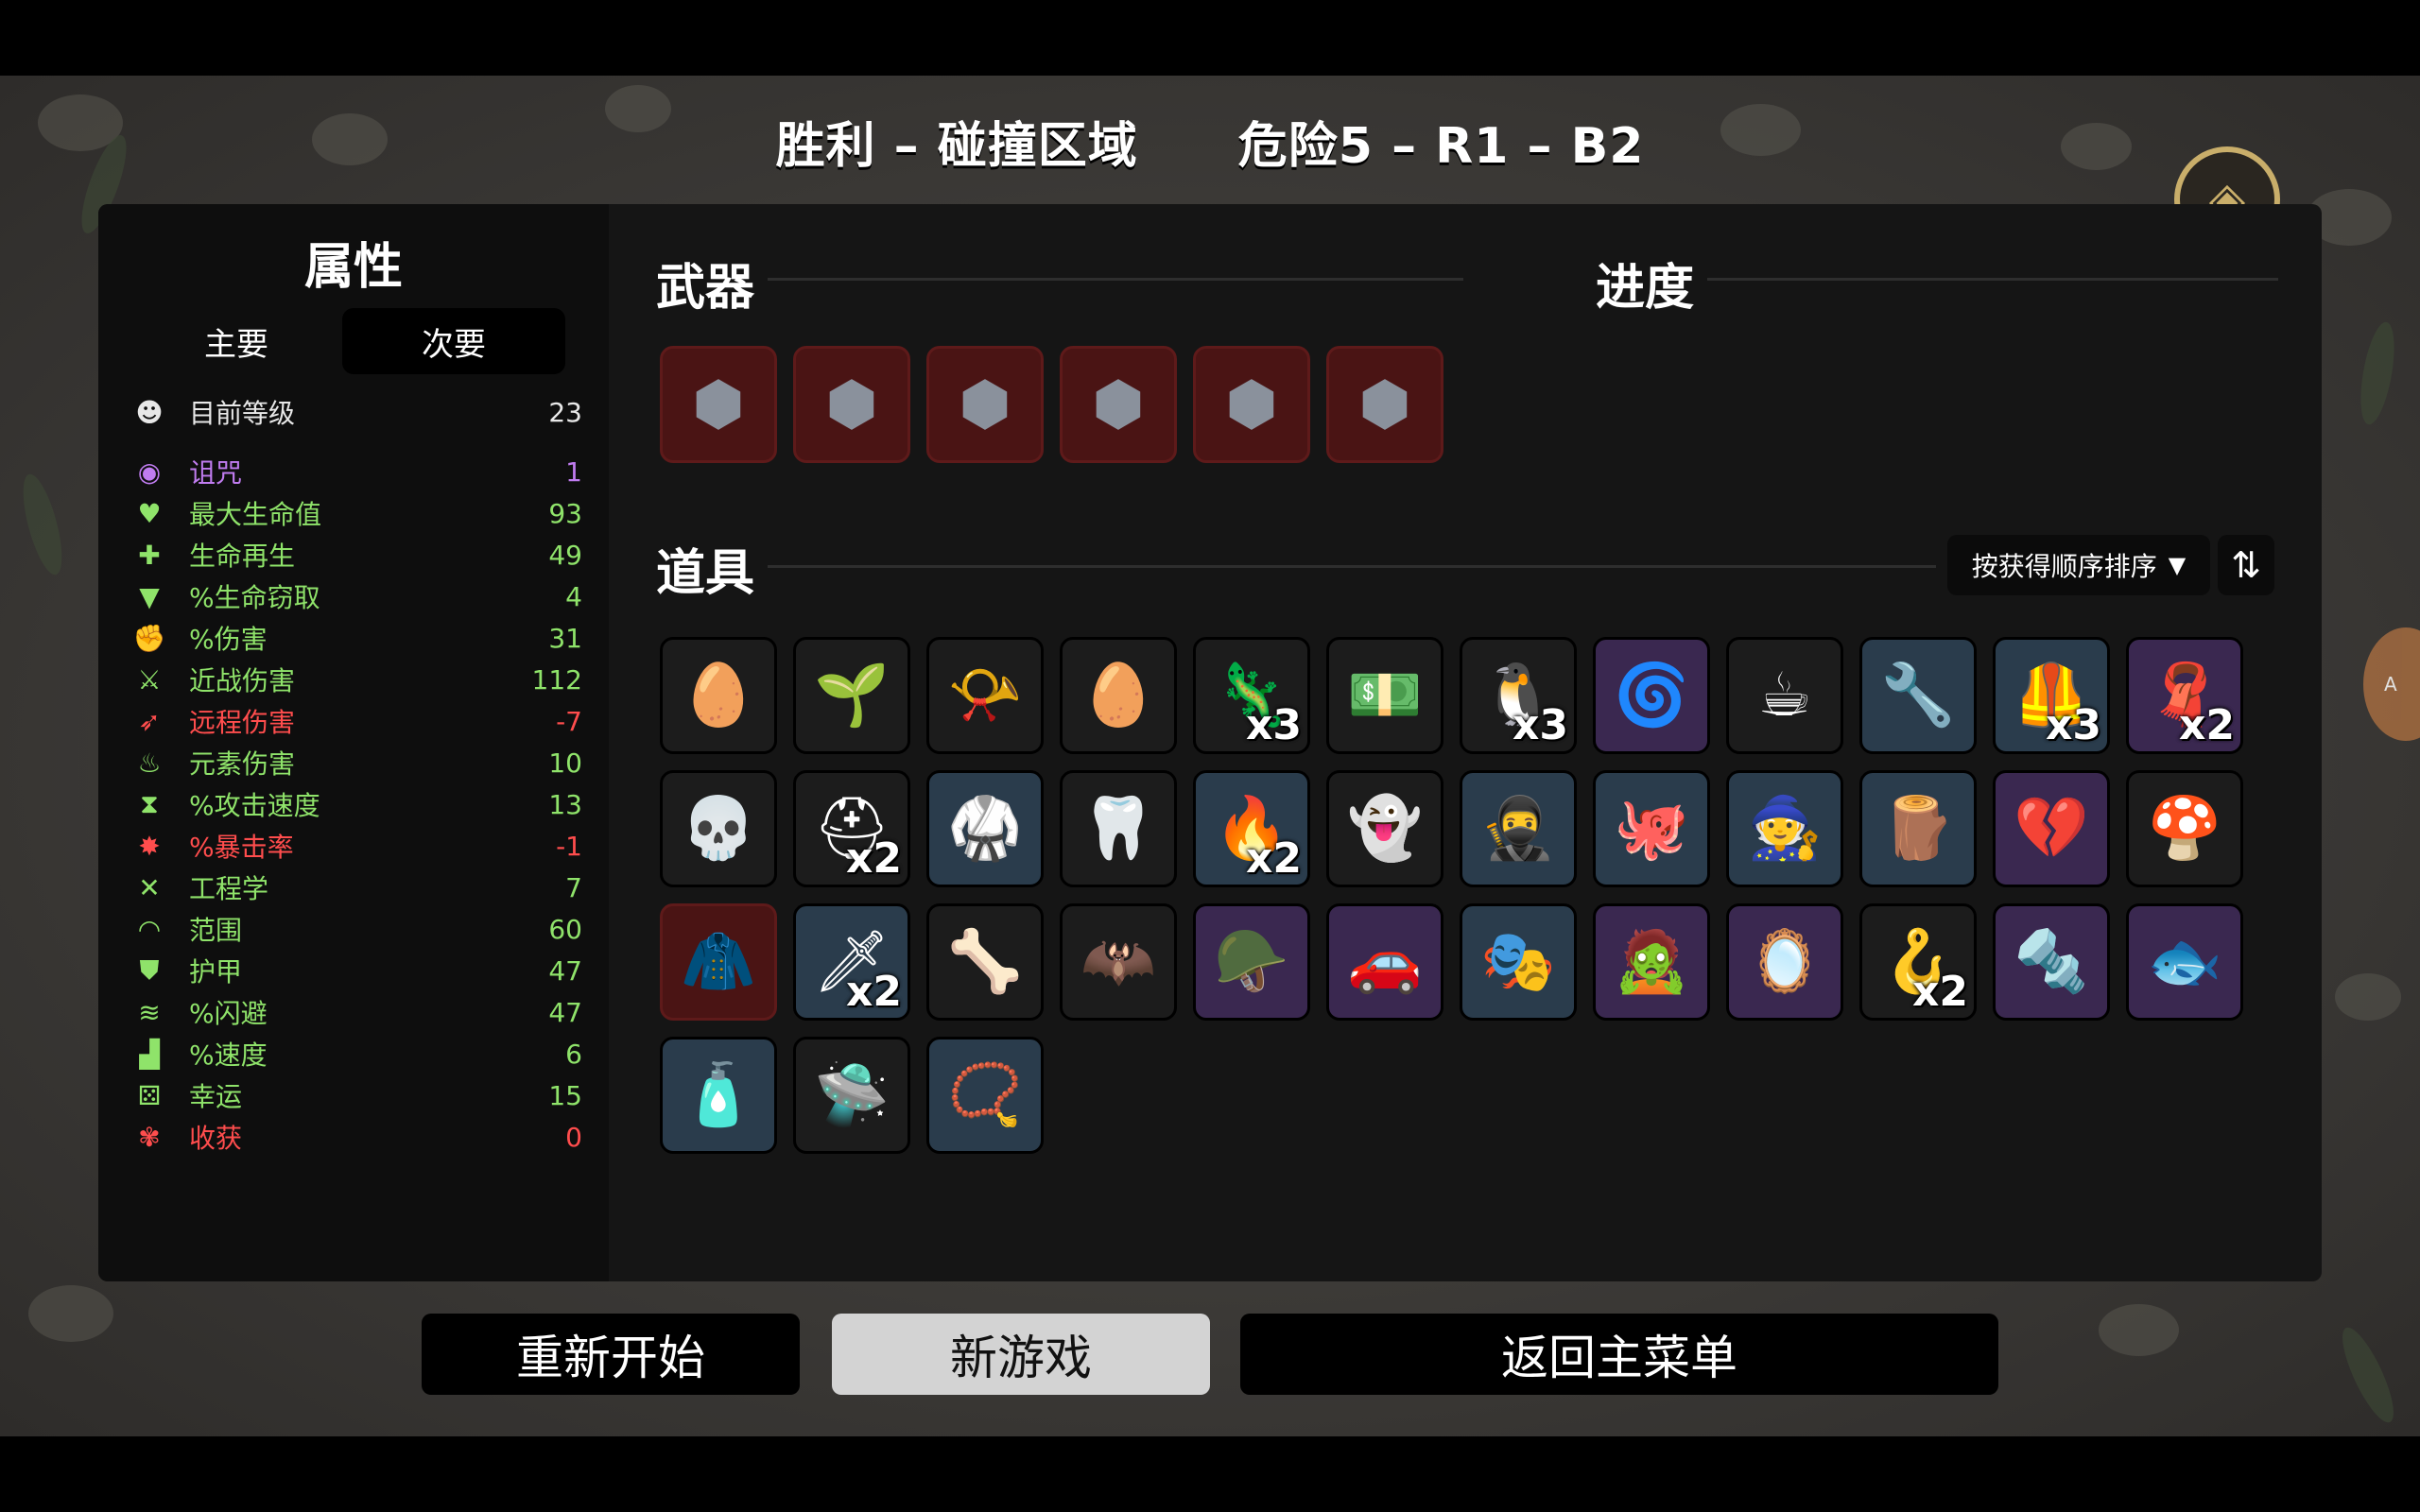 This screenshot has width=2420, height=1512. Describe the element at coordinates (611, 1354) in the screenshot. I see `restart-button: 重新开始` at that location.